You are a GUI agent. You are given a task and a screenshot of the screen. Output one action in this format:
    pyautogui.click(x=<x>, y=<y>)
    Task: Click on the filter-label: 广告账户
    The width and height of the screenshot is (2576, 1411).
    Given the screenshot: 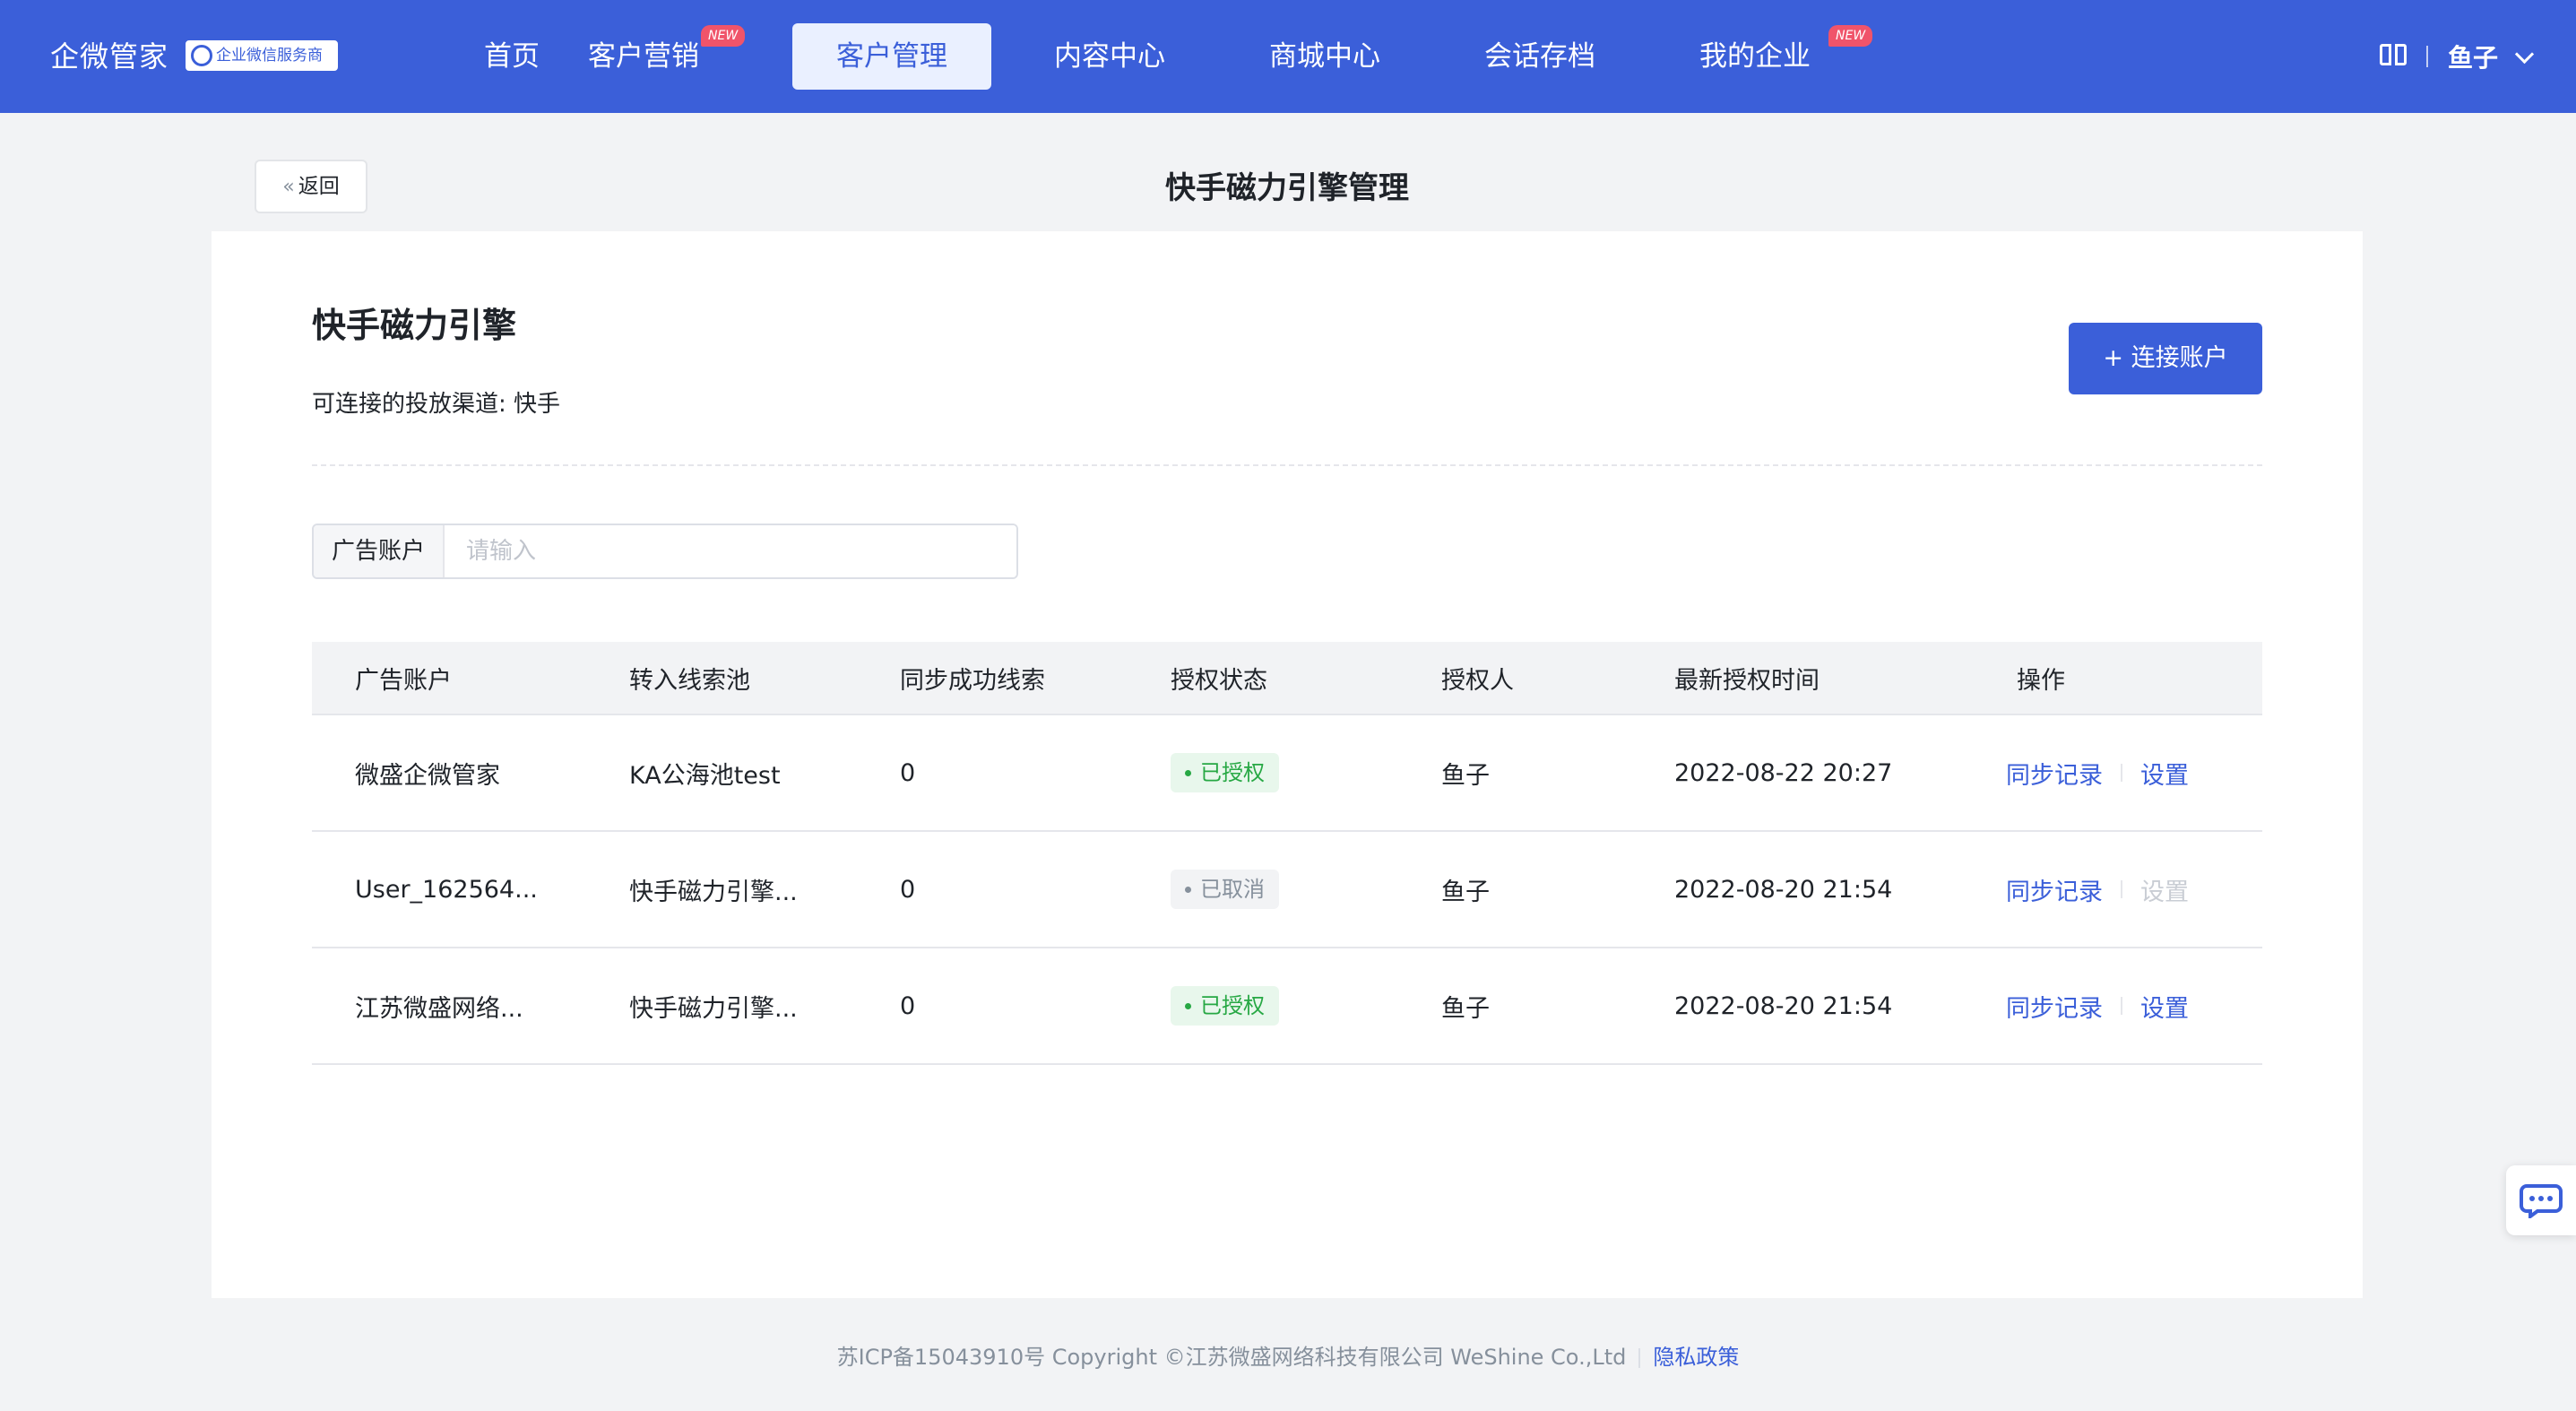 What is the action you would take?
    pyautogui.click(x=379, y=551)
    